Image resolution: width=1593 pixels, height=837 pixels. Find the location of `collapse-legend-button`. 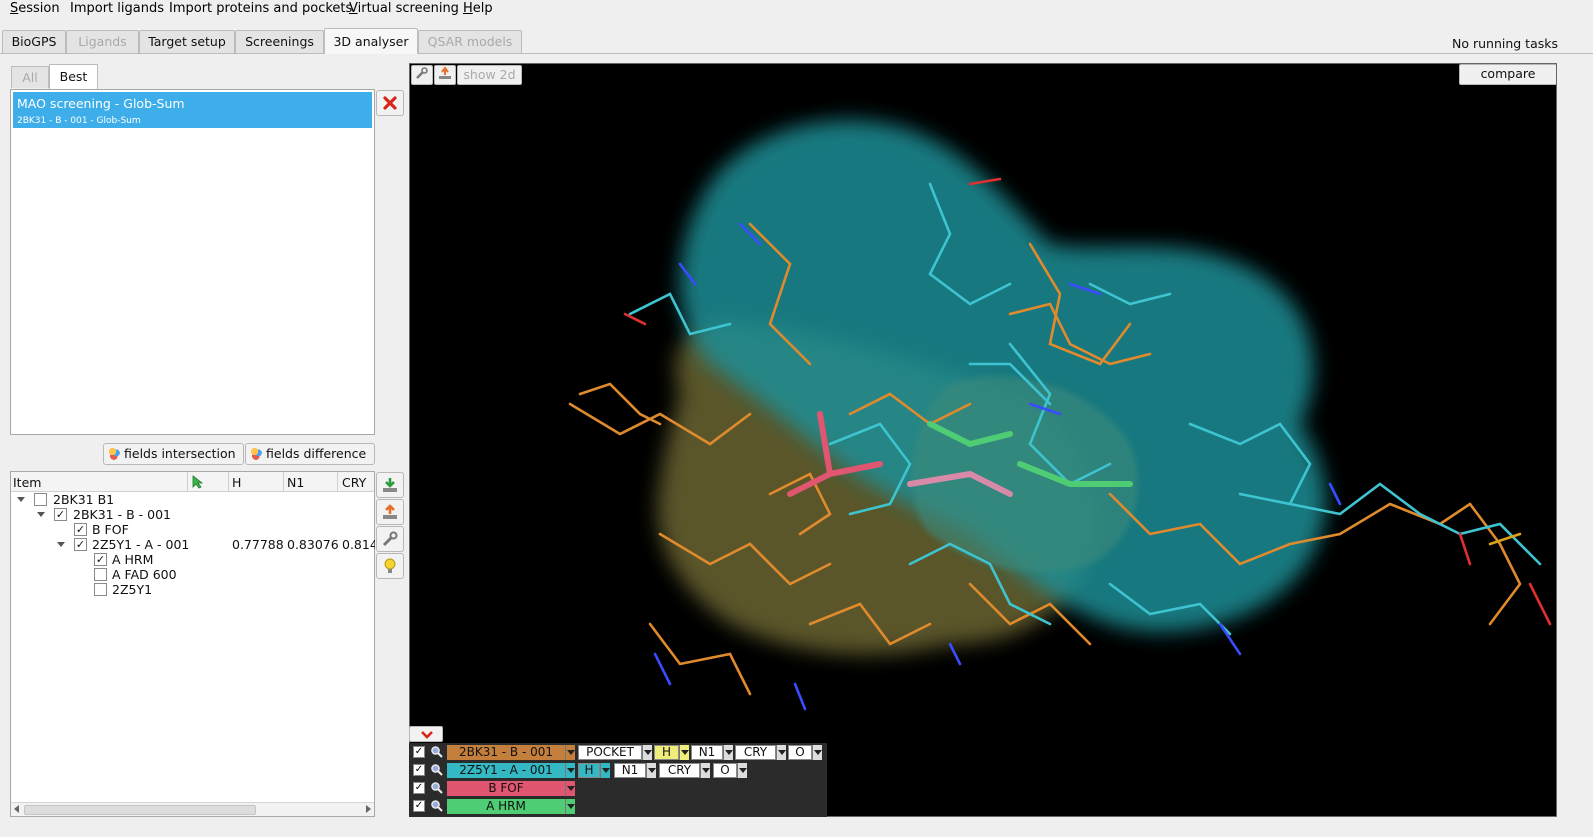

collapse-legend-button is located at coordinates (426, 734).